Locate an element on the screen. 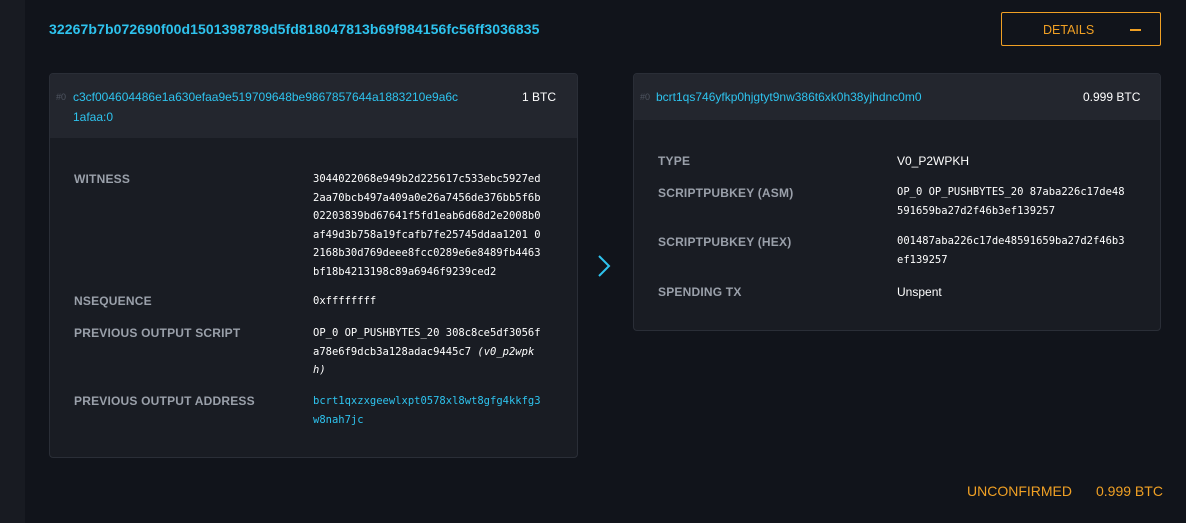 The image size is (1186, 523). spending-tx-value: Unspent is located at coordinates (919, 292).